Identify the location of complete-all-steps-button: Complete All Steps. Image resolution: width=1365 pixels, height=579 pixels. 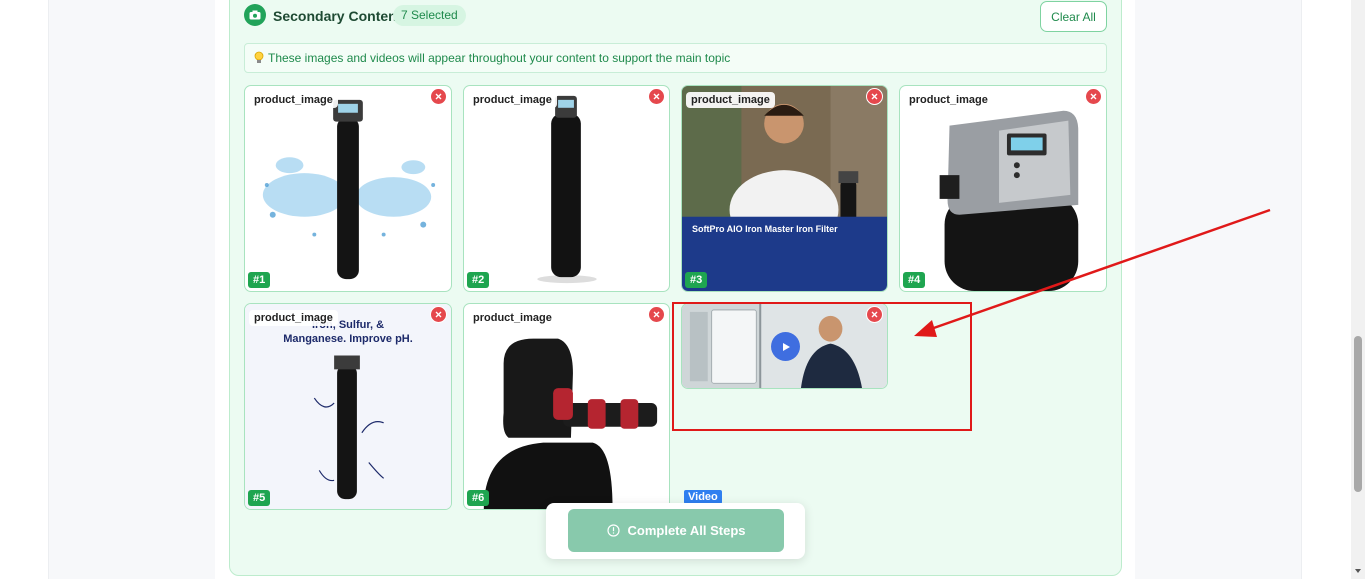
(676, 530).